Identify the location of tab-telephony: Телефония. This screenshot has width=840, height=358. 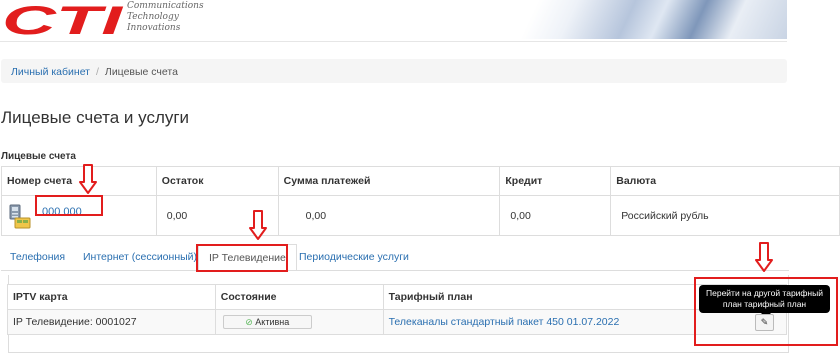
(37, 257).